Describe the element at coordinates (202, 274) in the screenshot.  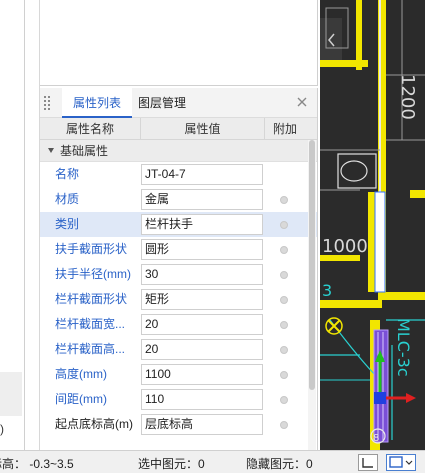
I see `property-value-field: 30` at that location.